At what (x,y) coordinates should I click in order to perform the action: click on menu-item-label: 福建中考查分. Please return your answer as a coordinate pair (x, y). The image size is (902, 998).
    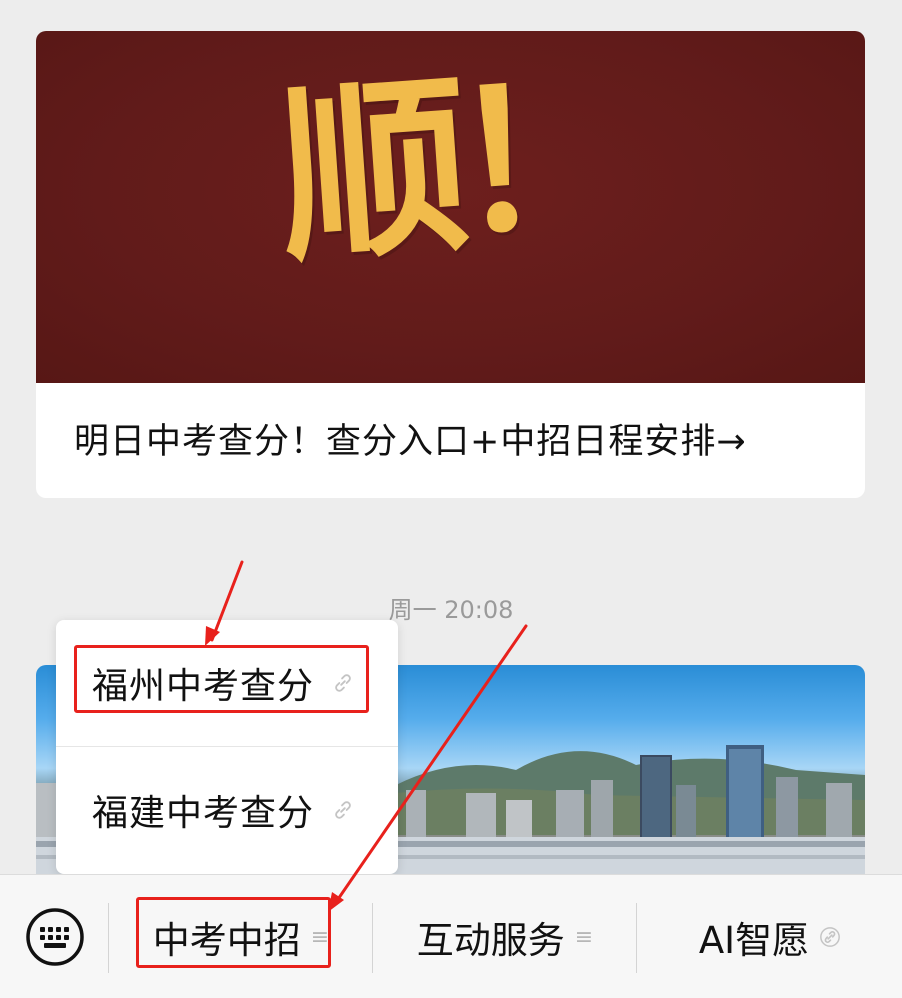
    Looking at the image, I should click on (203, 813).